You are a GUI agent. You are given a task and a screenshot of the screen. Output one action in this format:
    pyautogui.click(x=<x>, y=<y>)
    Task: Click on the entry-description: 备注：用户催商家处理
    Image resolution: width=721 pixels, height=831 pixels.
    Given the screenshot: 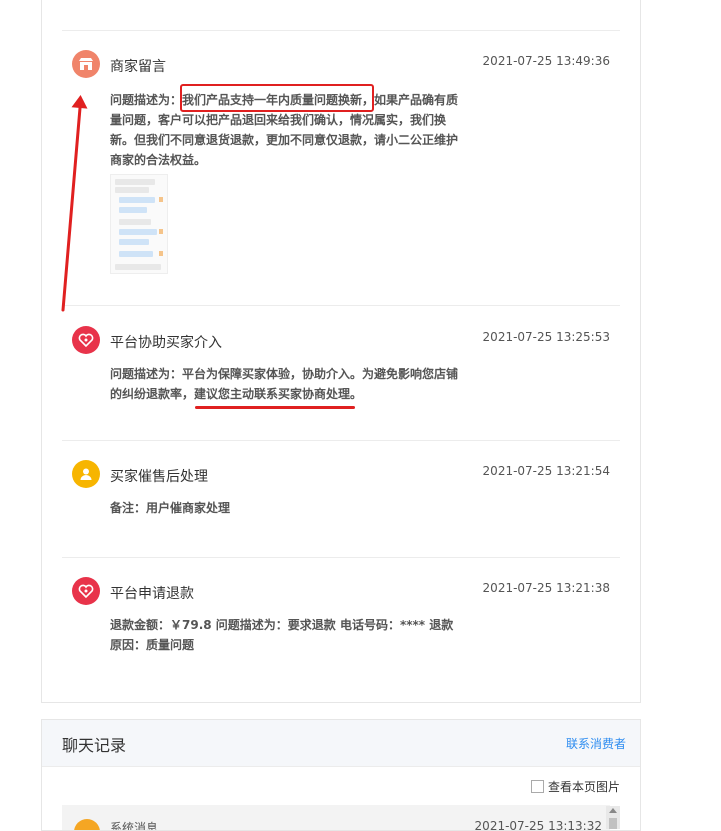 What is the action you would take?
    pyautogui.click(x=170, y=508)
    